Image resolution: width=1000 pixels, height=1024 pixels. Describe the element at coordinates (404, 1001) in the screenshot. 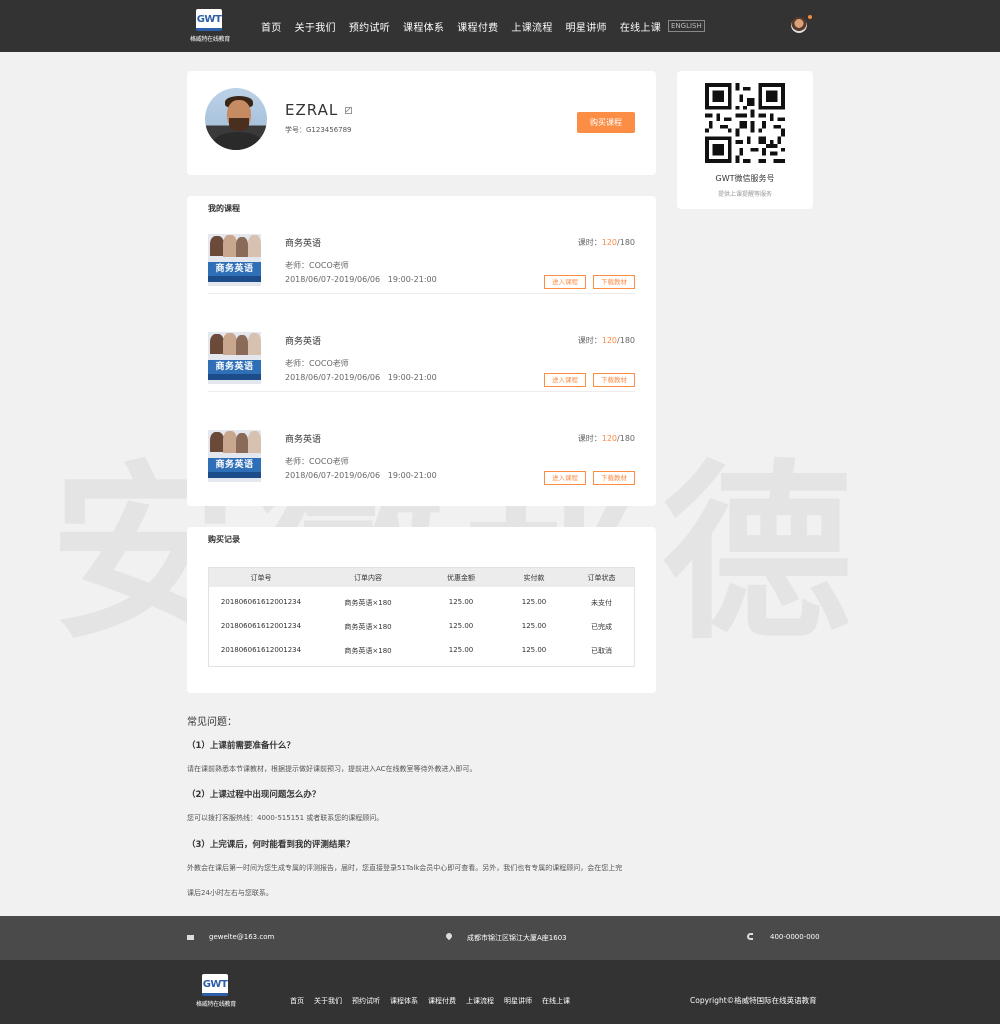

I see `footer-nav-courses: 课程体系` at that location.